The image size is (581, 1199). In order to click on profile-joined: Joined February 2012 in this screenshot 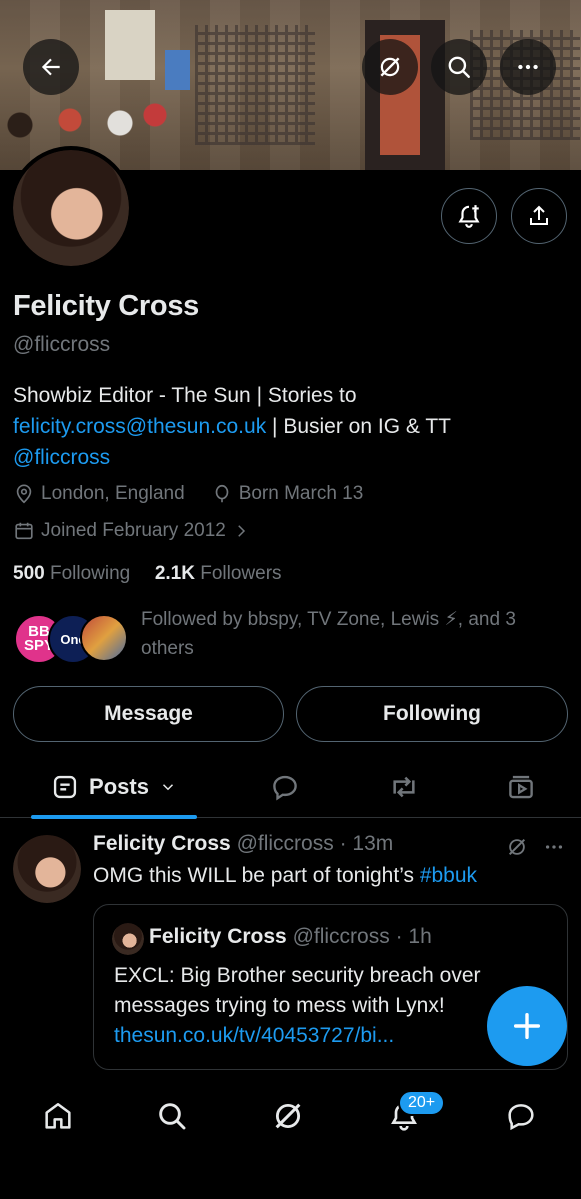, I will do `click(133, 530)`.